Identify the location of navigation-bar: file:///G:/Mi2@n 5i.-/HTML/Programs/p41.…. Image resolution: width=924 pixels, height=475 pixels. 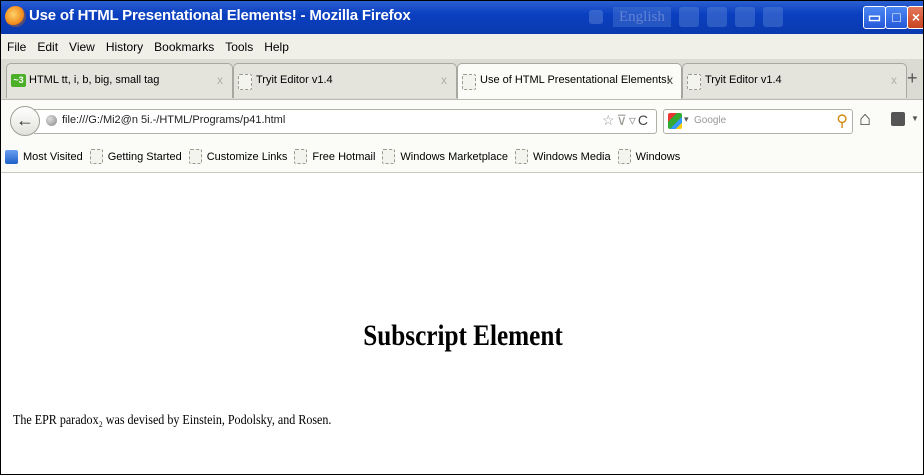
(462, 120).